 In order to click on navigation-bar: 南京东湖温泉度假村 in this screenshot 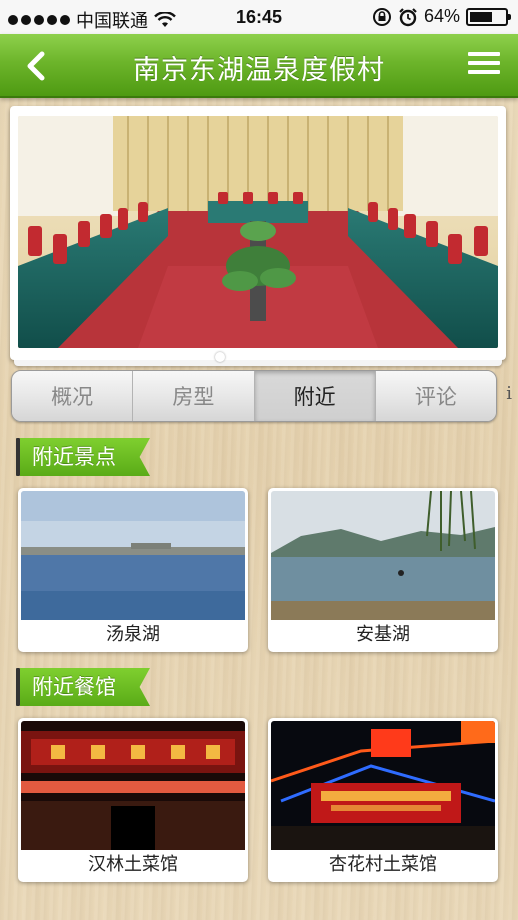, I will do `click(259, 66)`.